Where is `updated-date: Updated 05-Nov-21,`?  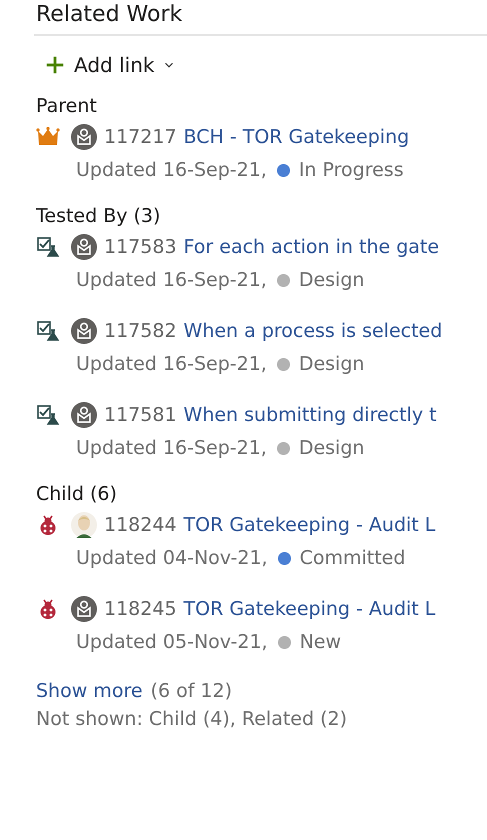 updated-date: Updated 05-Nov-21, is located at coordinates (172, 642).